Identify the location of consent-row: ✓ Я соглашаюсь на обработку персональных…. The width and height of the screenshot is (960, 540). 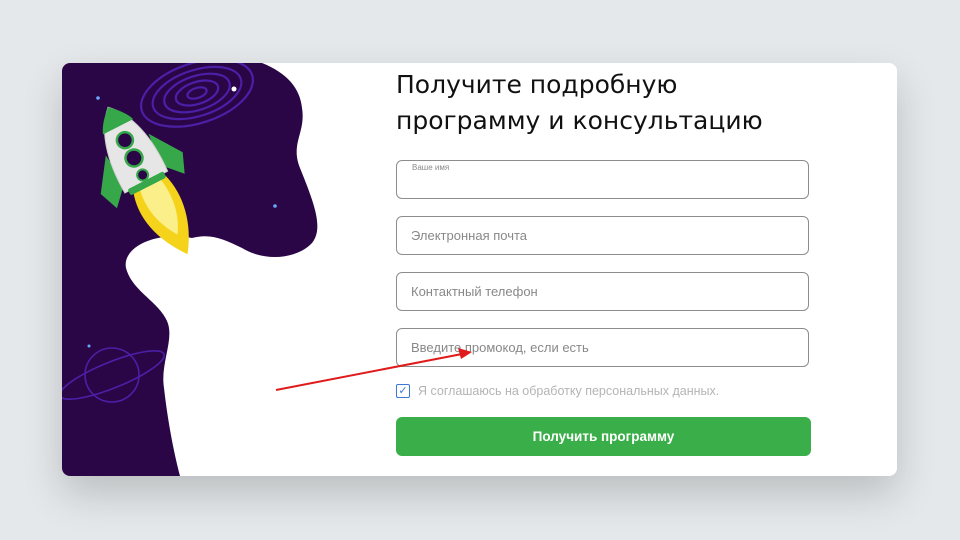
(606, 392).